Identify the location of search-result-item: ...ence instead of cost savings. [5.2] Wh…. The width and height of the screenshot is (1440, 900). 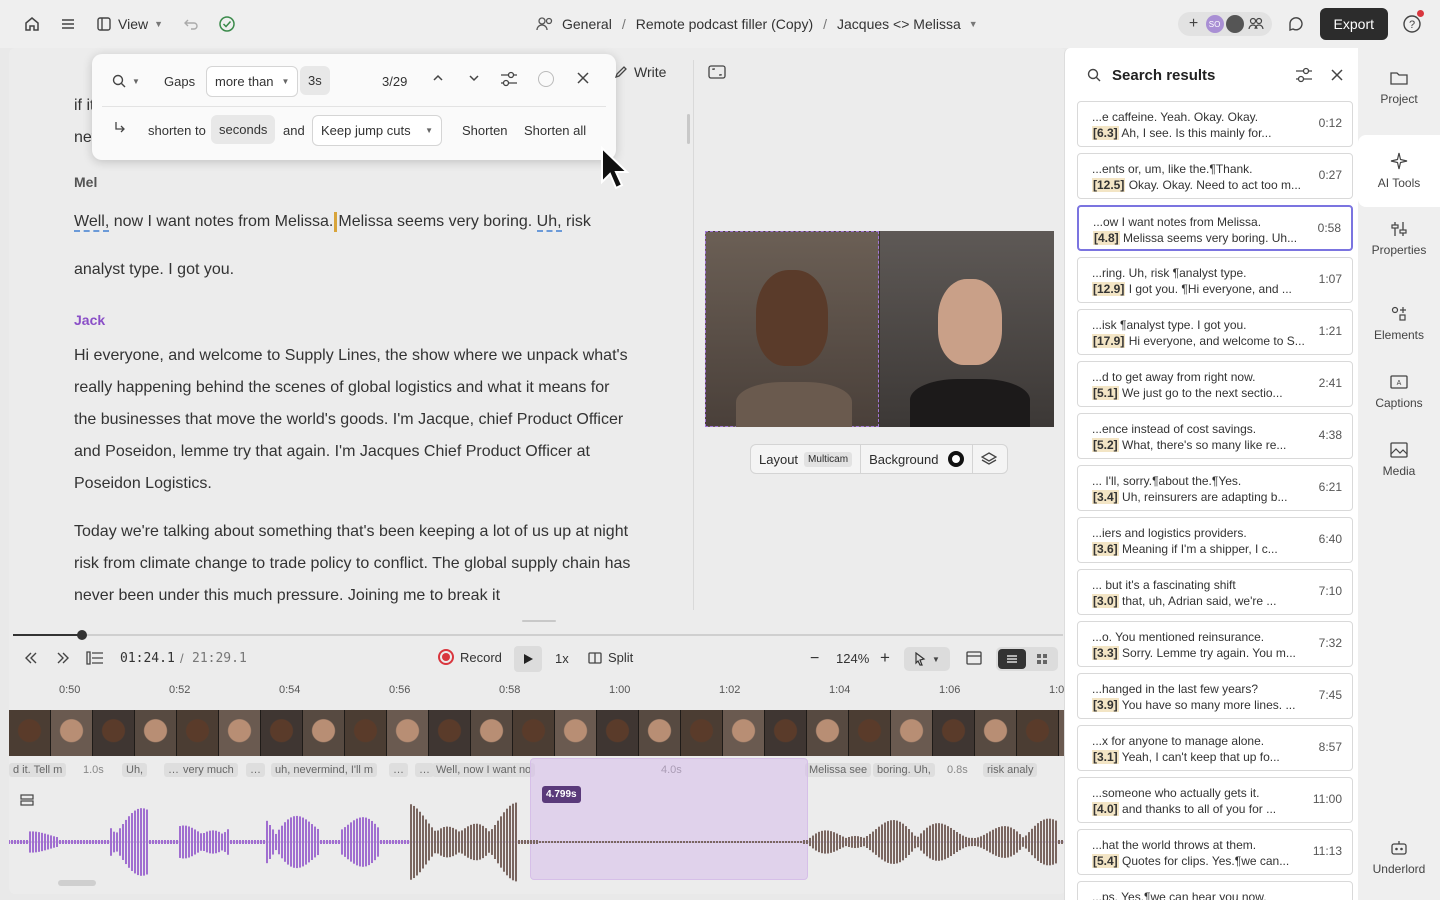
(1215, 436).